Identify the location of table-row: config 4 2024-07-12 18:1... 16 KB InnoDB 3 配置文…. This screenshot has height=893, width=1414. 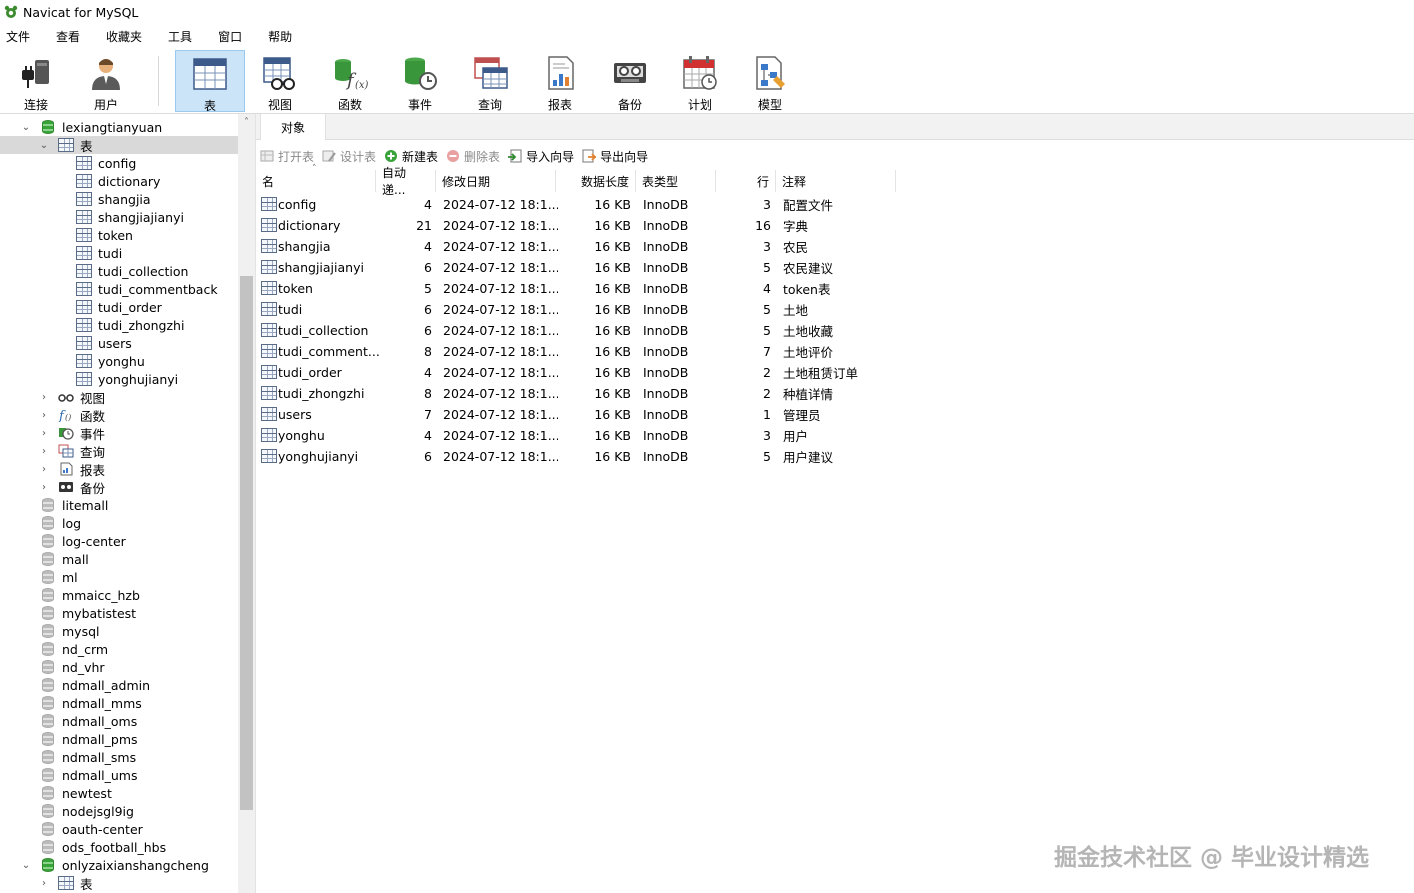
(581, 204).